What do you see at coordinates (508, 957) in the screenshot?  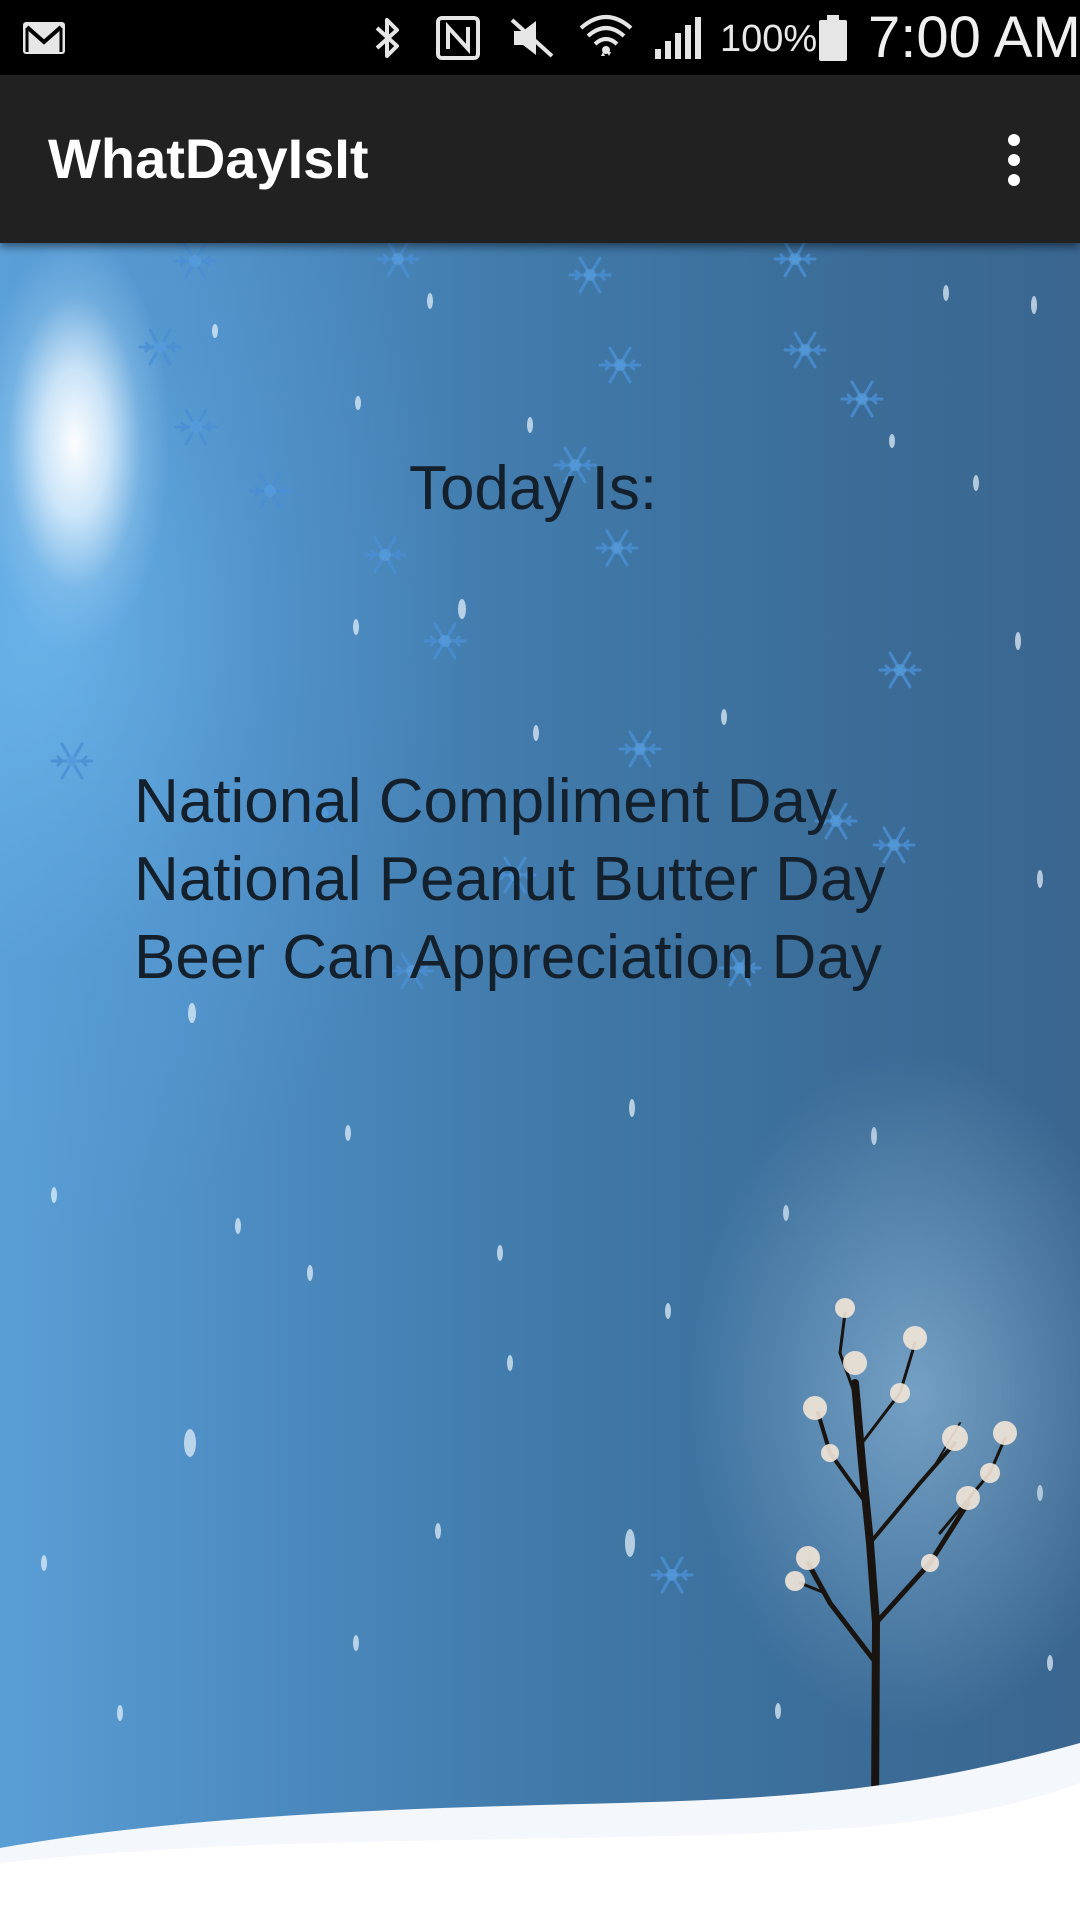 I see `holiday-item: Beer Can Appreciation Day` at bounding box center [508, 957].